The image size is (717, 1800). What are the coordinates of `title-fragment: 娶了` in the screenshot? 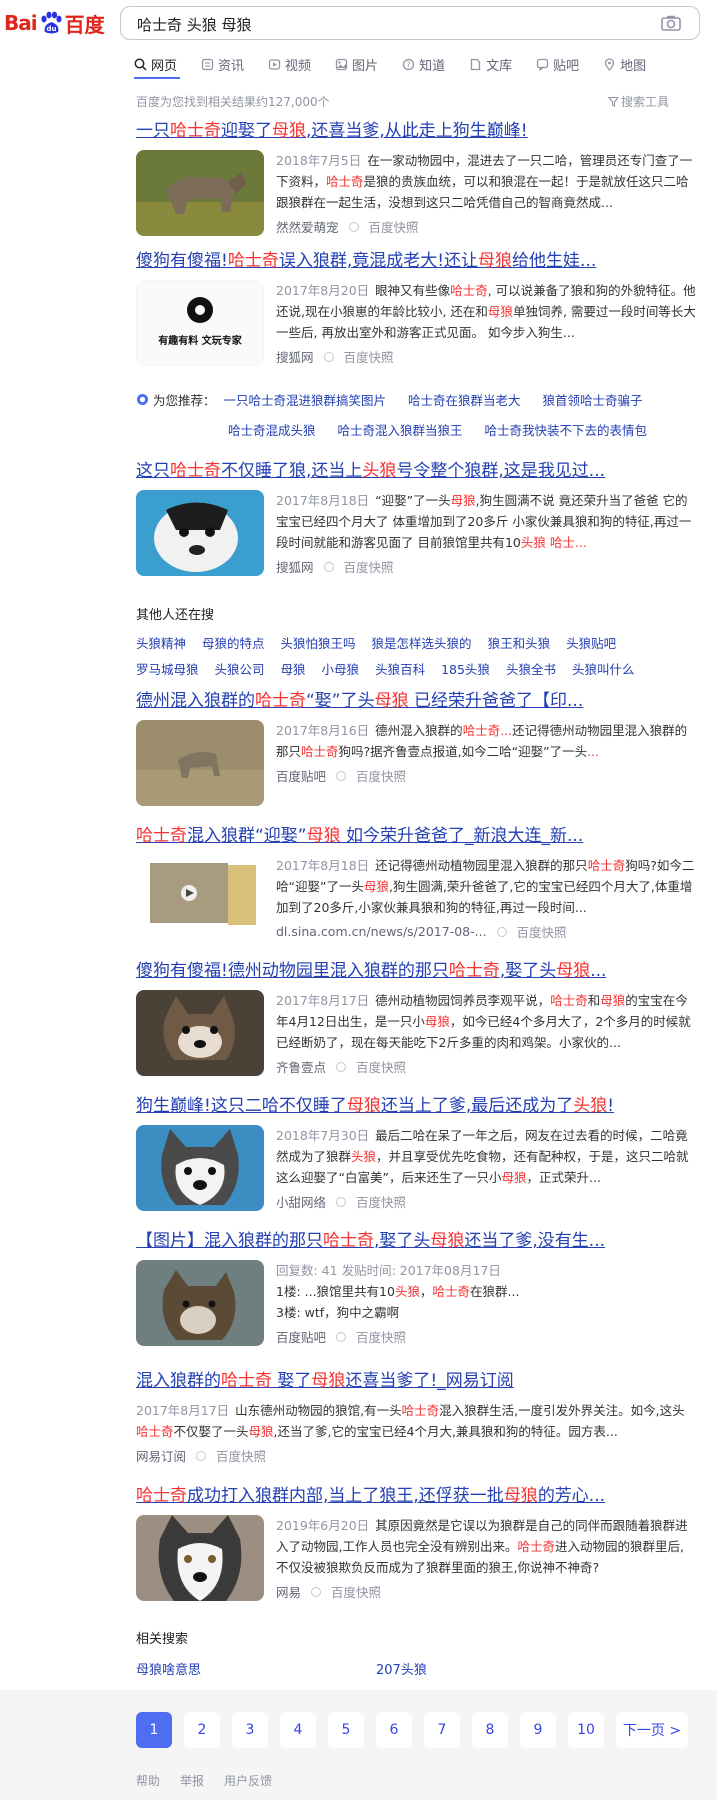 It's located at (292, 1381).